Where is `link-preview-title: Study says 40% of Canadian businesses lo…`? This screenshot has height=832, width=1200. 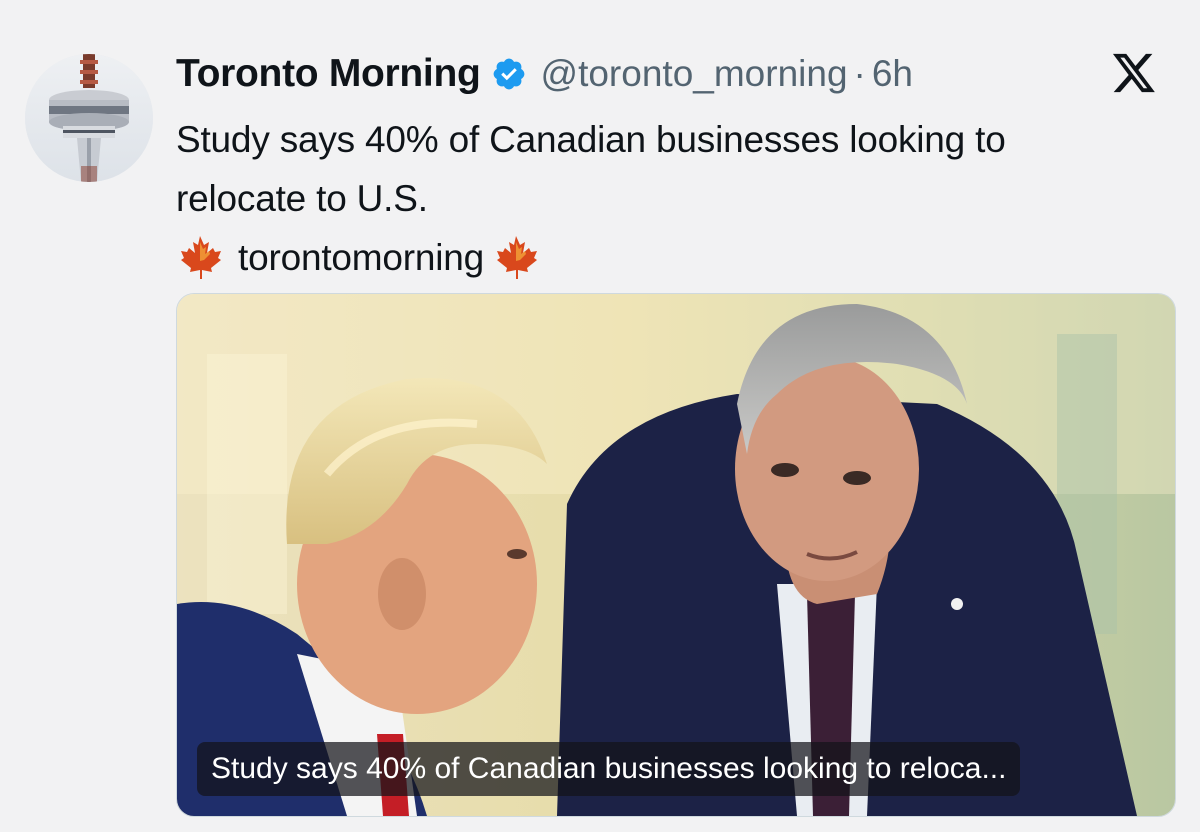
link-preview-title: Study says 40% of Canadian businesses lo… is located at coordinates (609, 769).